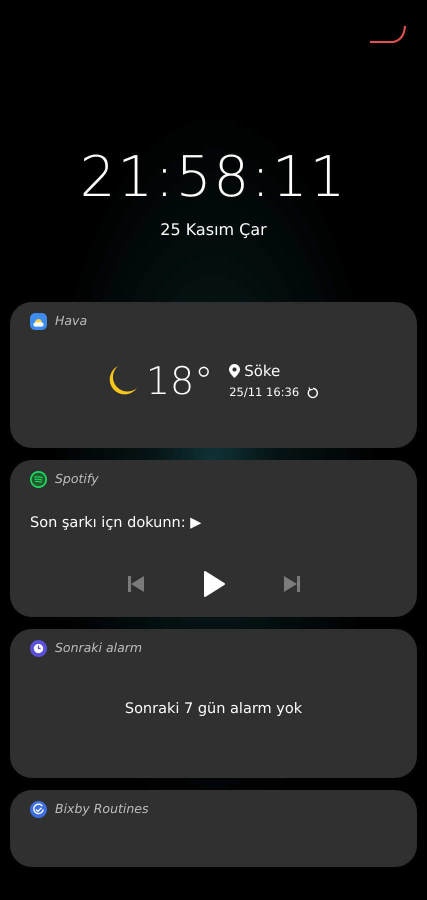 The image size is (427, 900). Describe the element at coordinates (38, 479) in the screenshot. I see `music-app-icon` at that location.